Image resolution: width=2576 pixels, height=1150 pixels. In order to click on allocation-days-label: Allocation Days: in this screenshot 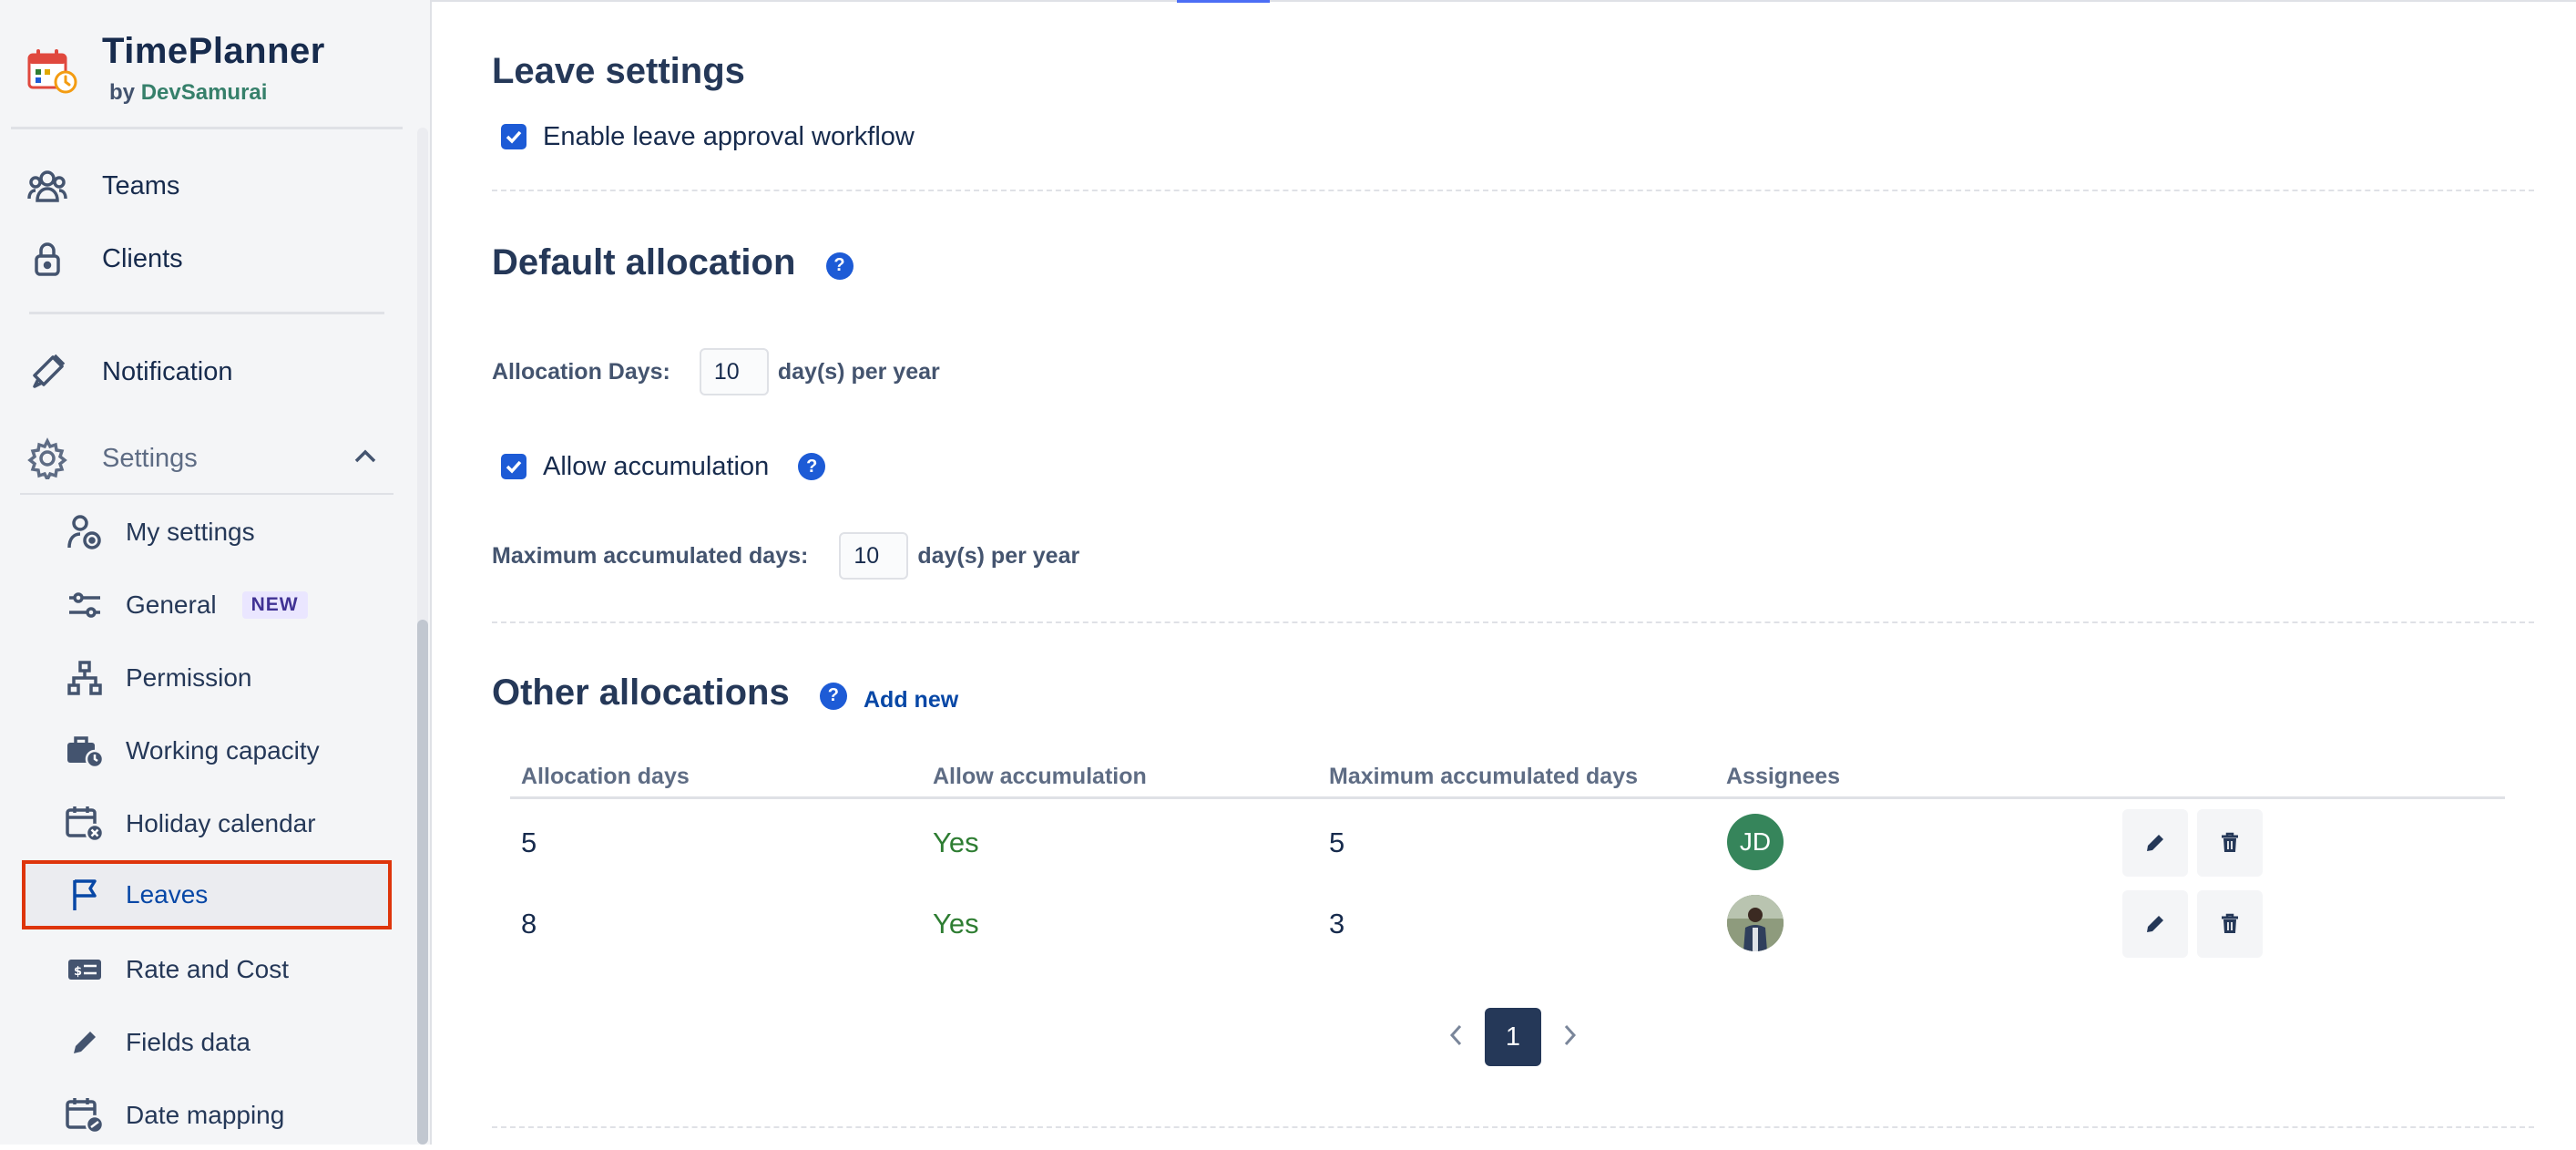, I will do `click(581, 371)`.